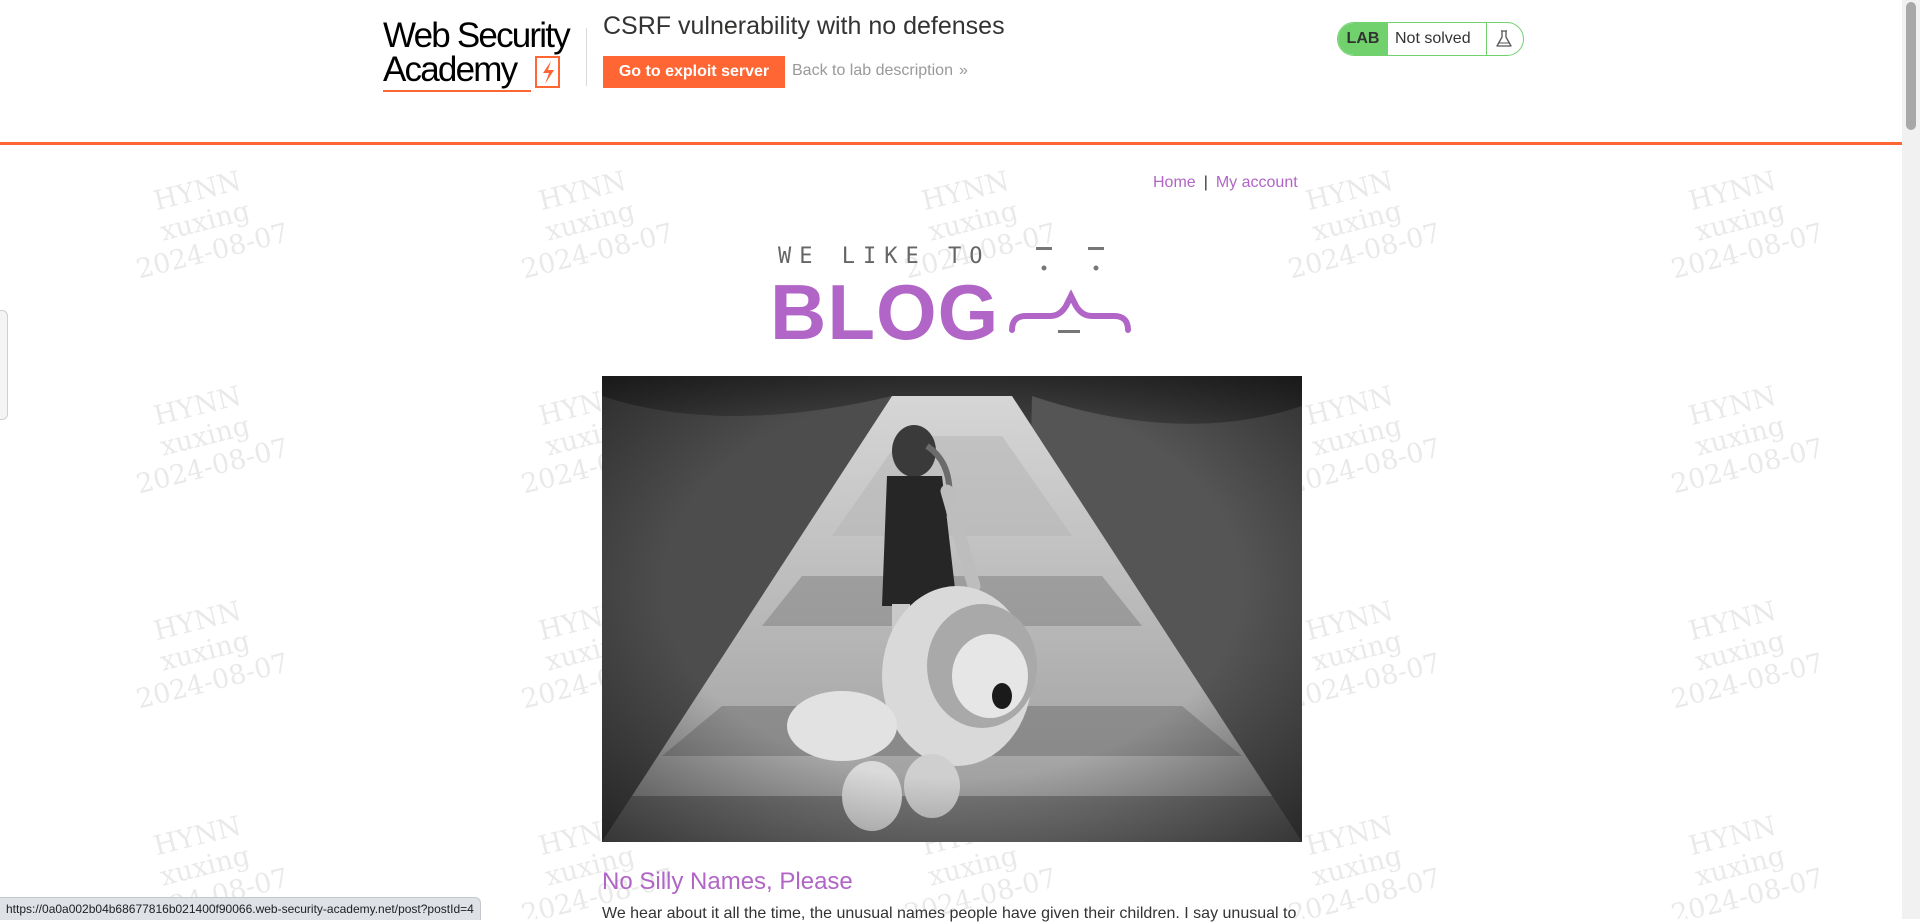 This screenshot has height=923, width=1920. I want to click on web-security-academy-logo: Web Security Academy, so click(483, 56).